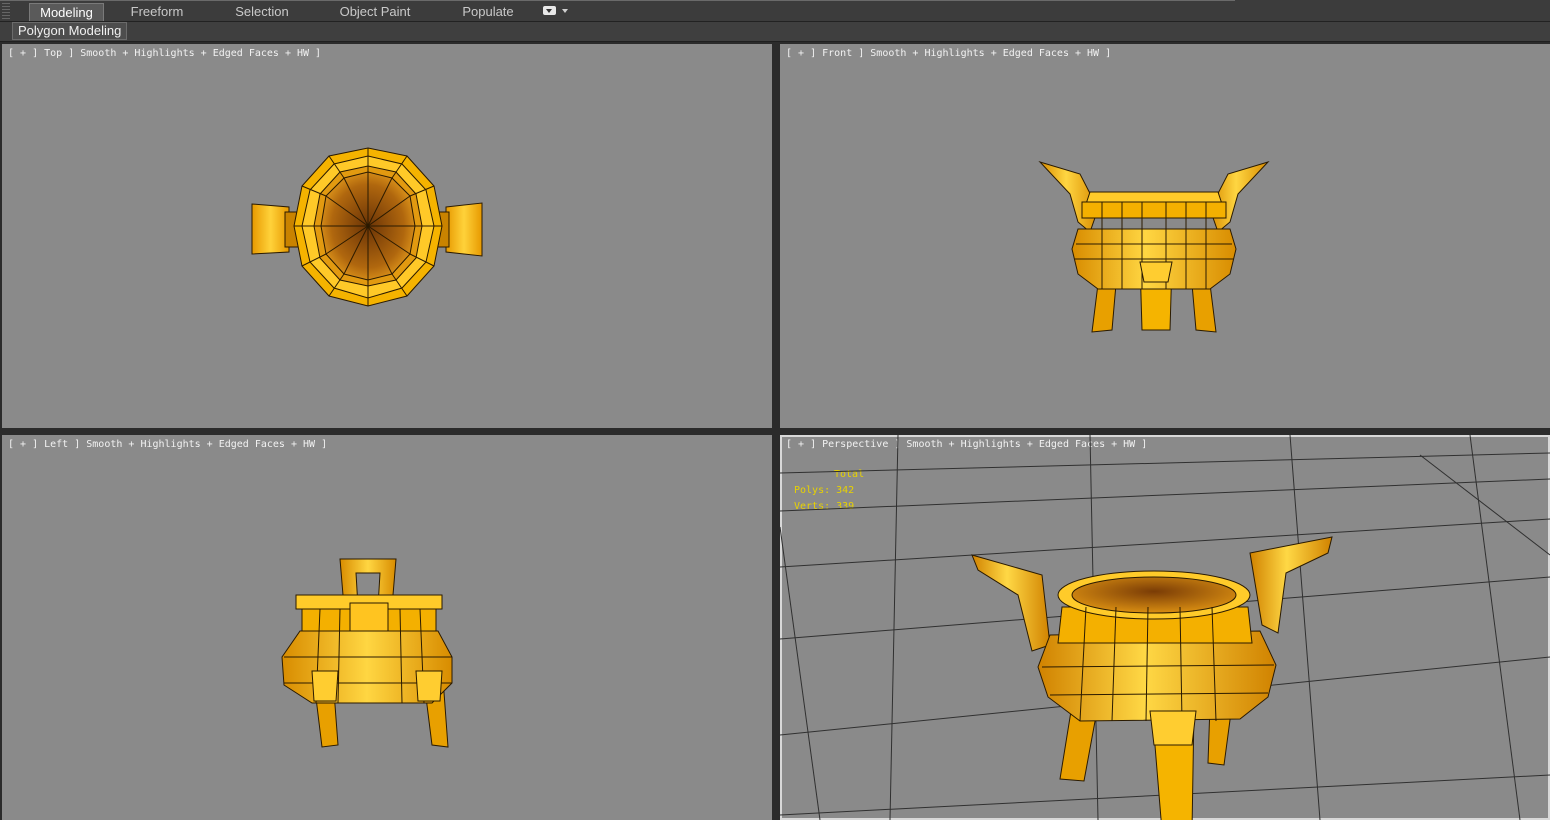  I want to click on tab-freeform: Freeform, so click(157, 12).